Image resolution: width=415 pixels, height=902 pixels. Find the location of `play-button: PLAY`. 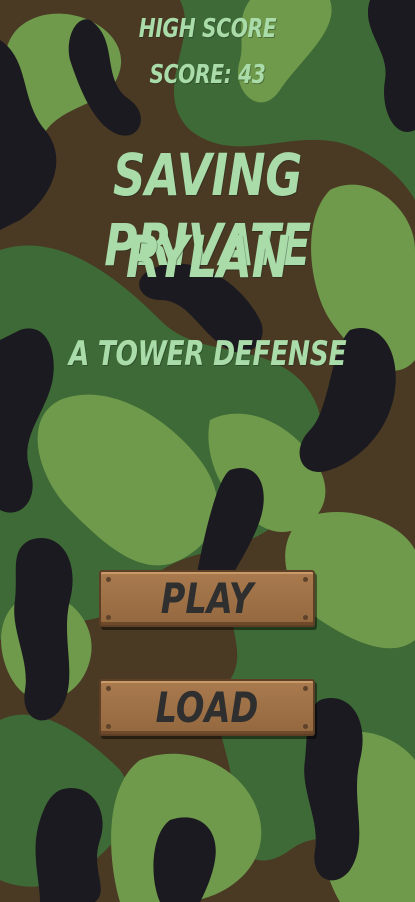

play-button: PLAY is located at coordinates (207, 598).